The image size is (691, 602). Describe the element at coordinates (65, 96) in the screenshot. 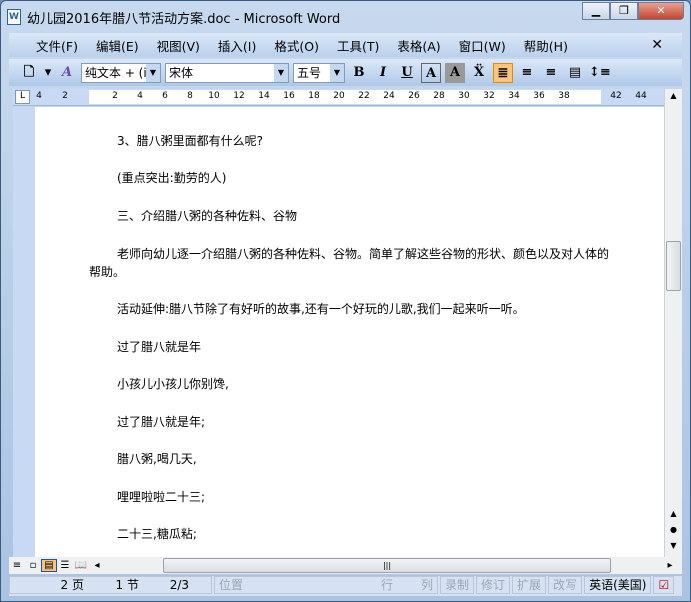

I see `ruler-label: 2` at that location.